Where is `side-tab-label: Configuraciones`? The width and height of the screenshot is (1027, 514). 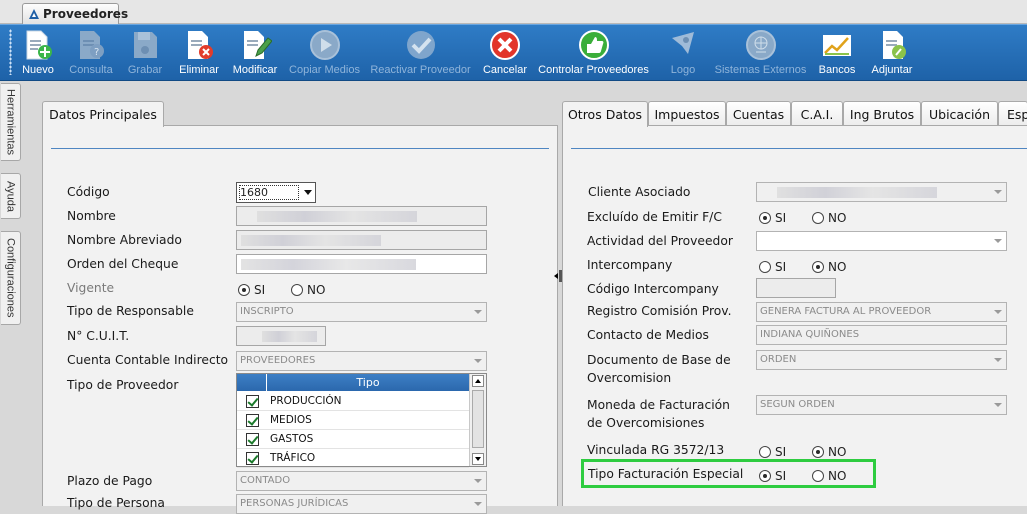 side-tab-label: Configuraciones is located at coordinates (10, 278).